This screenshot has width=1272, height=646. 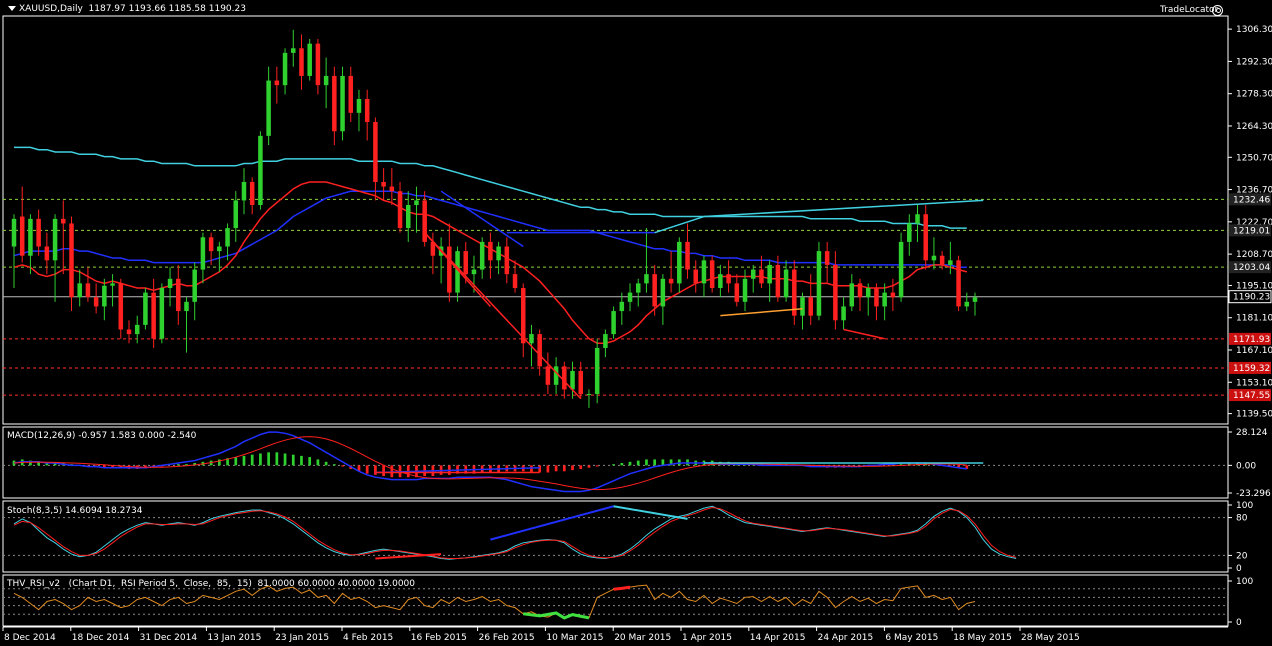 What do you see at coordinates (1254, 255) in the screenshot?
I see `price-axis-label: 1208.70` at bounding box center [1254, 255].